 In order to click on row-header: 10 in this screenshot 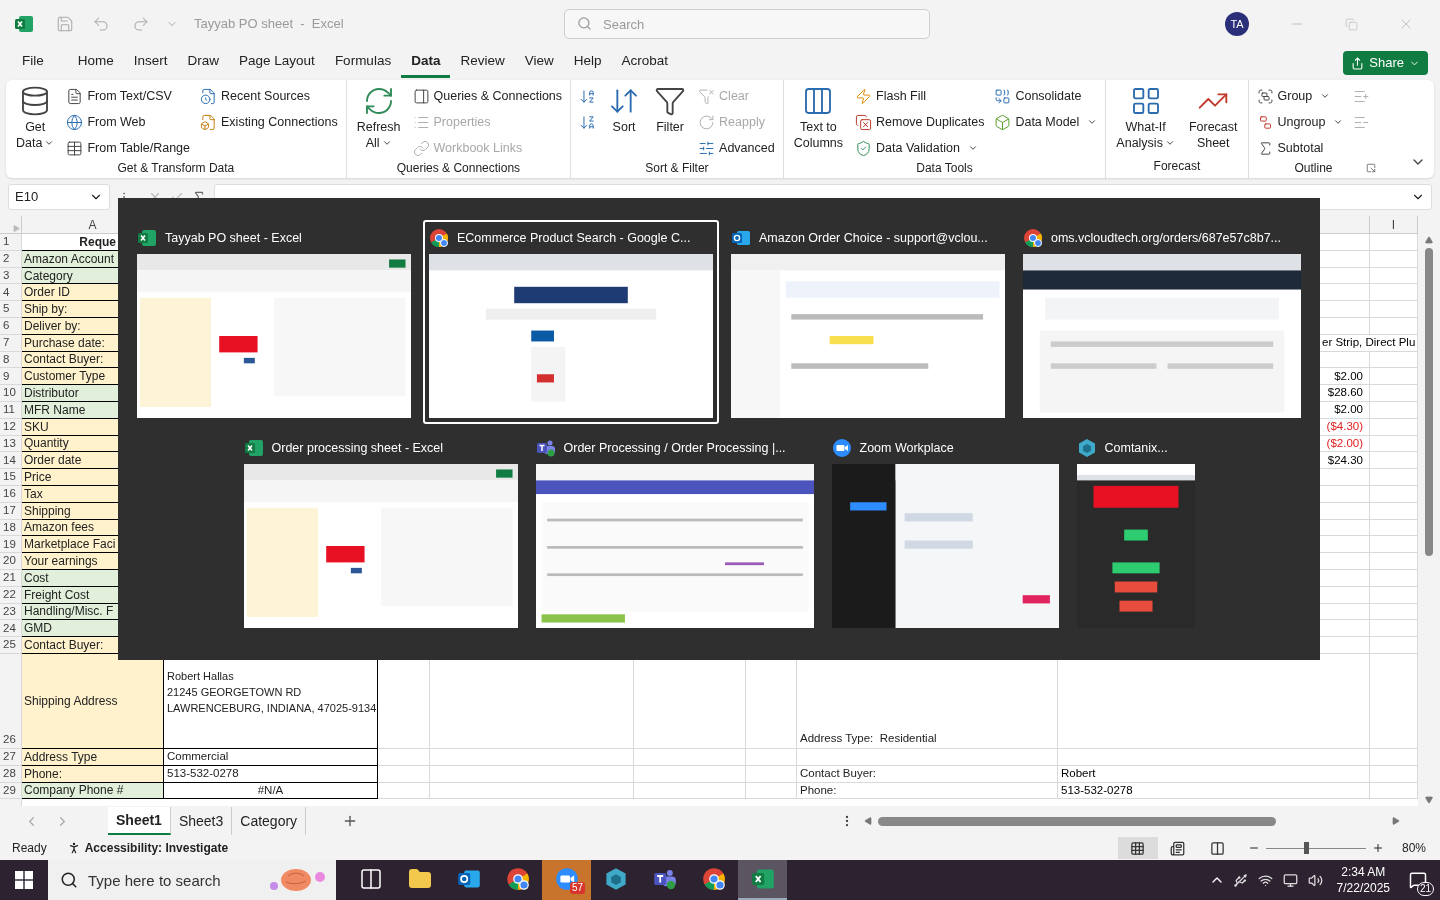, I will do `click(11, 393)`.